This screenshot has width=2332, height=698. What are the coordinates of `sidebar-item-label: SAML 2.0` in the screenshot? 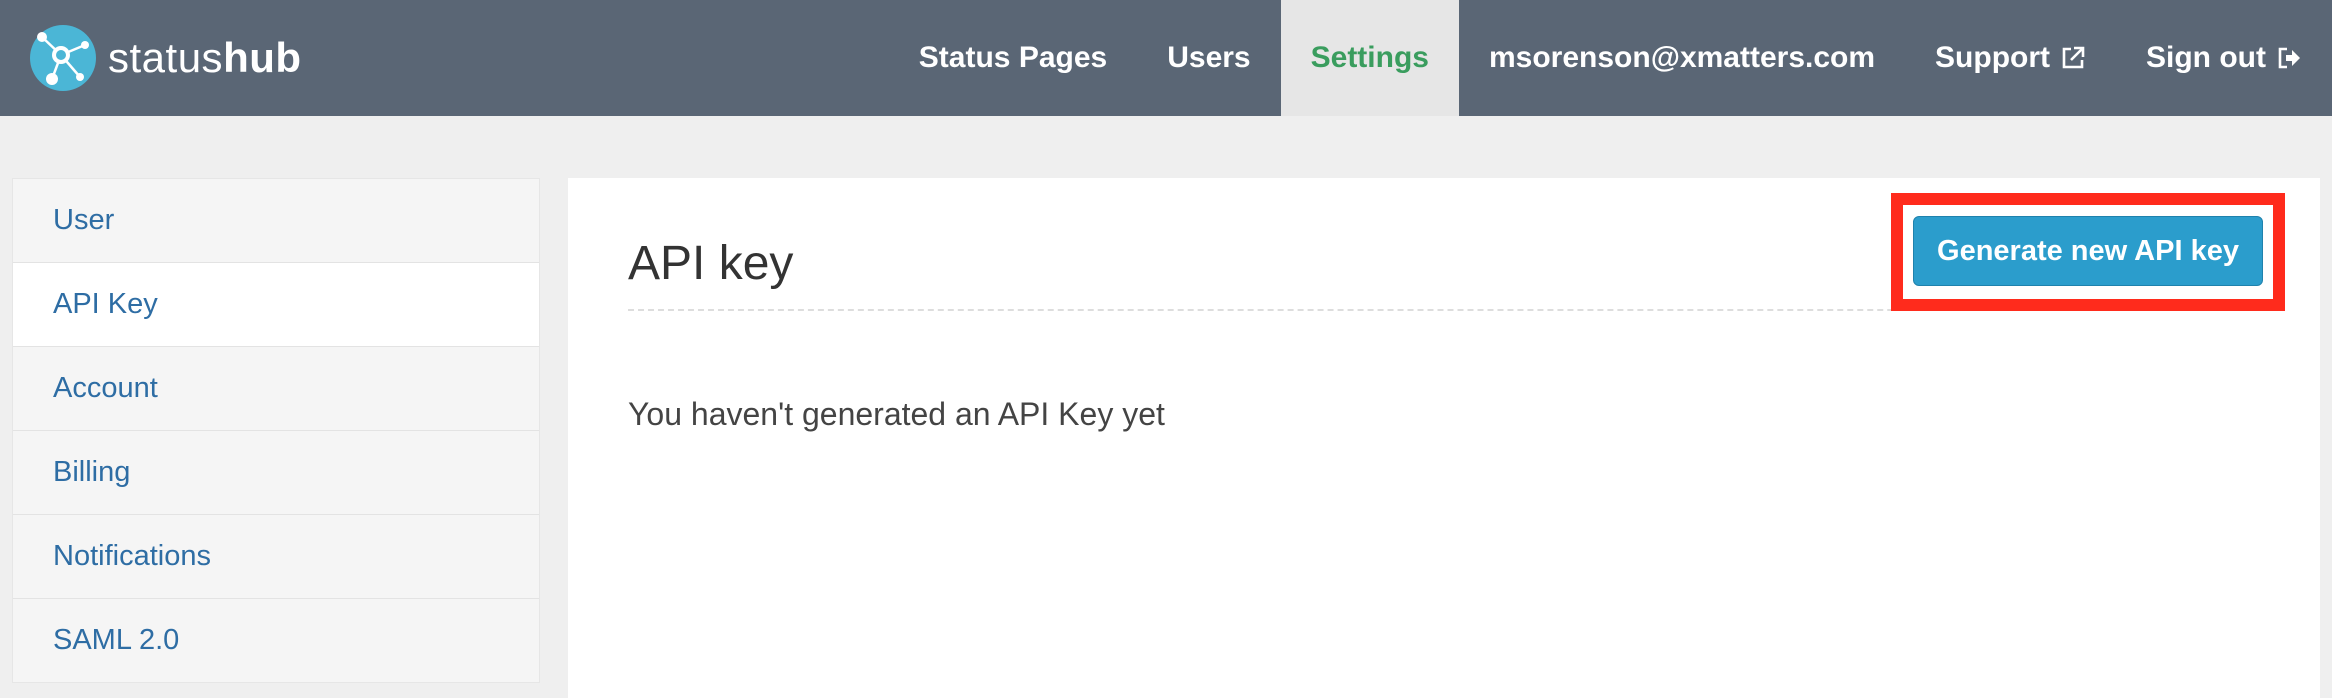 It's located at (116, 640).